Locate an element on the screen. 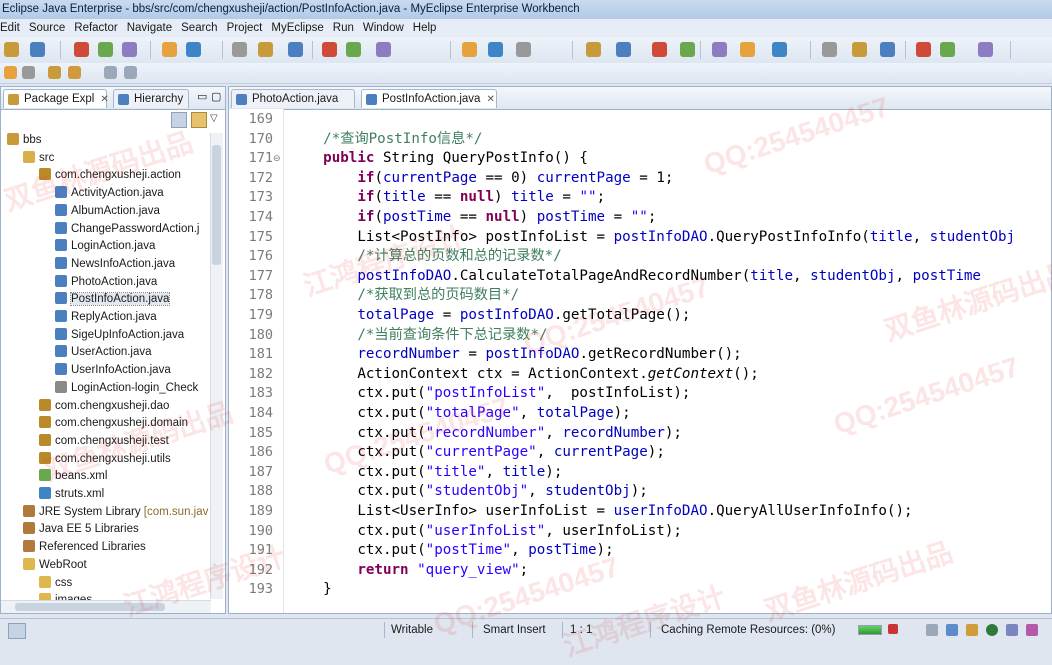  collapse-all-icon is located at coordinates (179, 120).